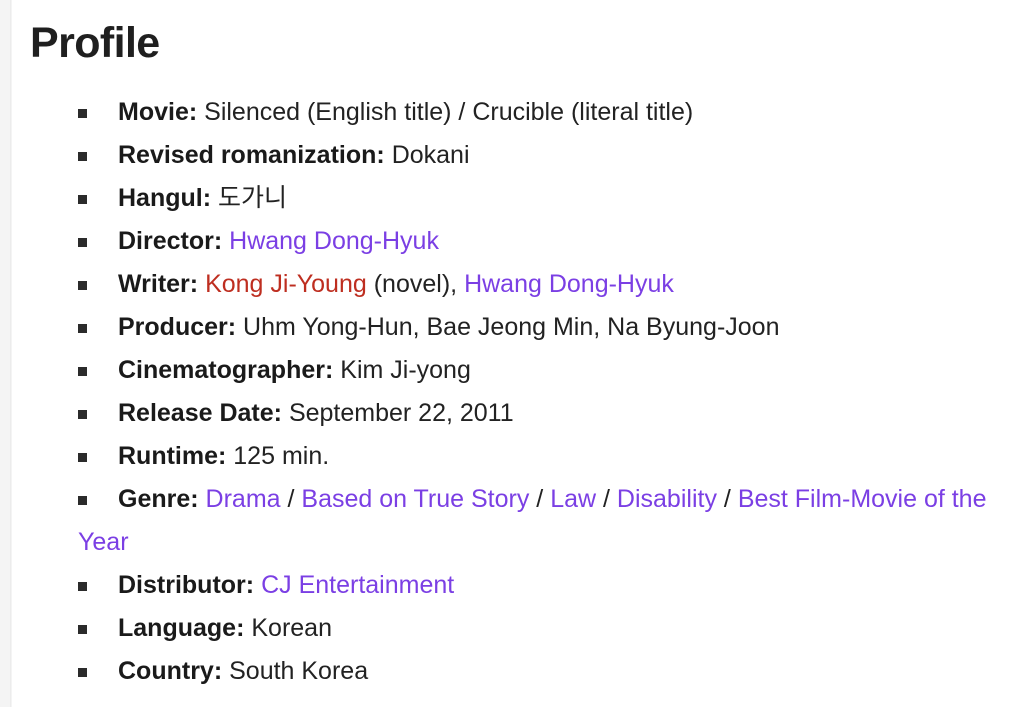 This screenshot has width=1024, height=707. What do you see at coordinates (181, 627) in the screenshot?
I see `field-label-language: Language:` at bounding box center [181, 627].